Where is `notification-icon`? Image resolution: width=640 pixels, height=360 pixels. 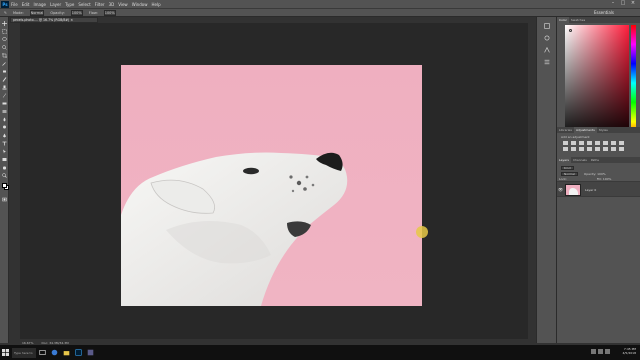 notification-icon is located at coordinates (607, 351).